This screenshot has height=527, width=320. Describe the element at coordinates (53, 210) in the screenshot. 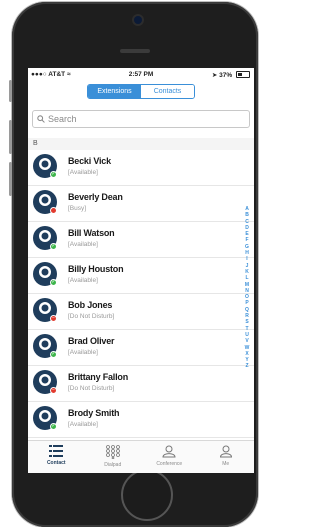

I see `presence-dot` at that location.